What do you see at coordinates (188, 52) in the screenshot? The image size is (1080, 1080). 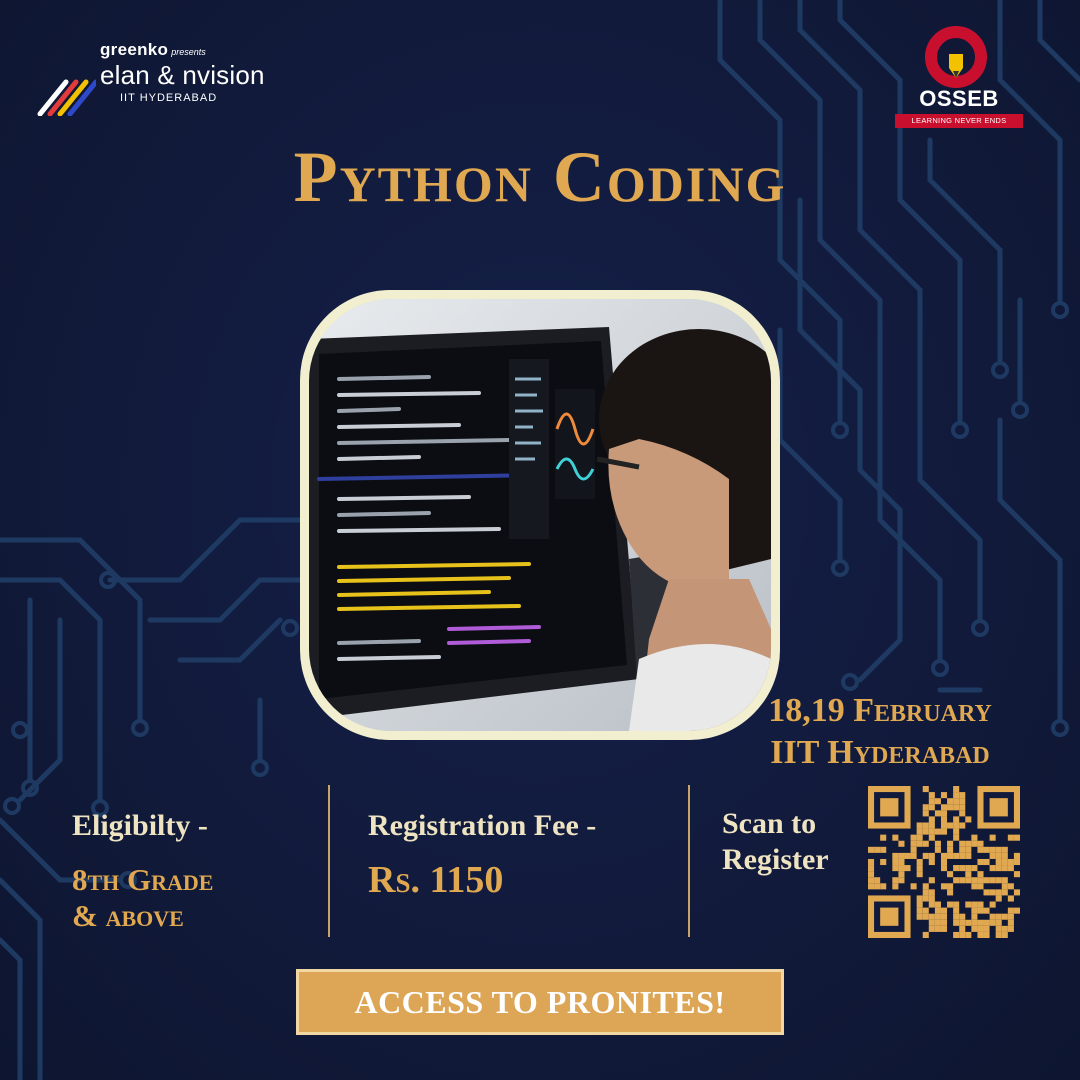 I see `presents-text: presents` at bounding box center [188, 52].